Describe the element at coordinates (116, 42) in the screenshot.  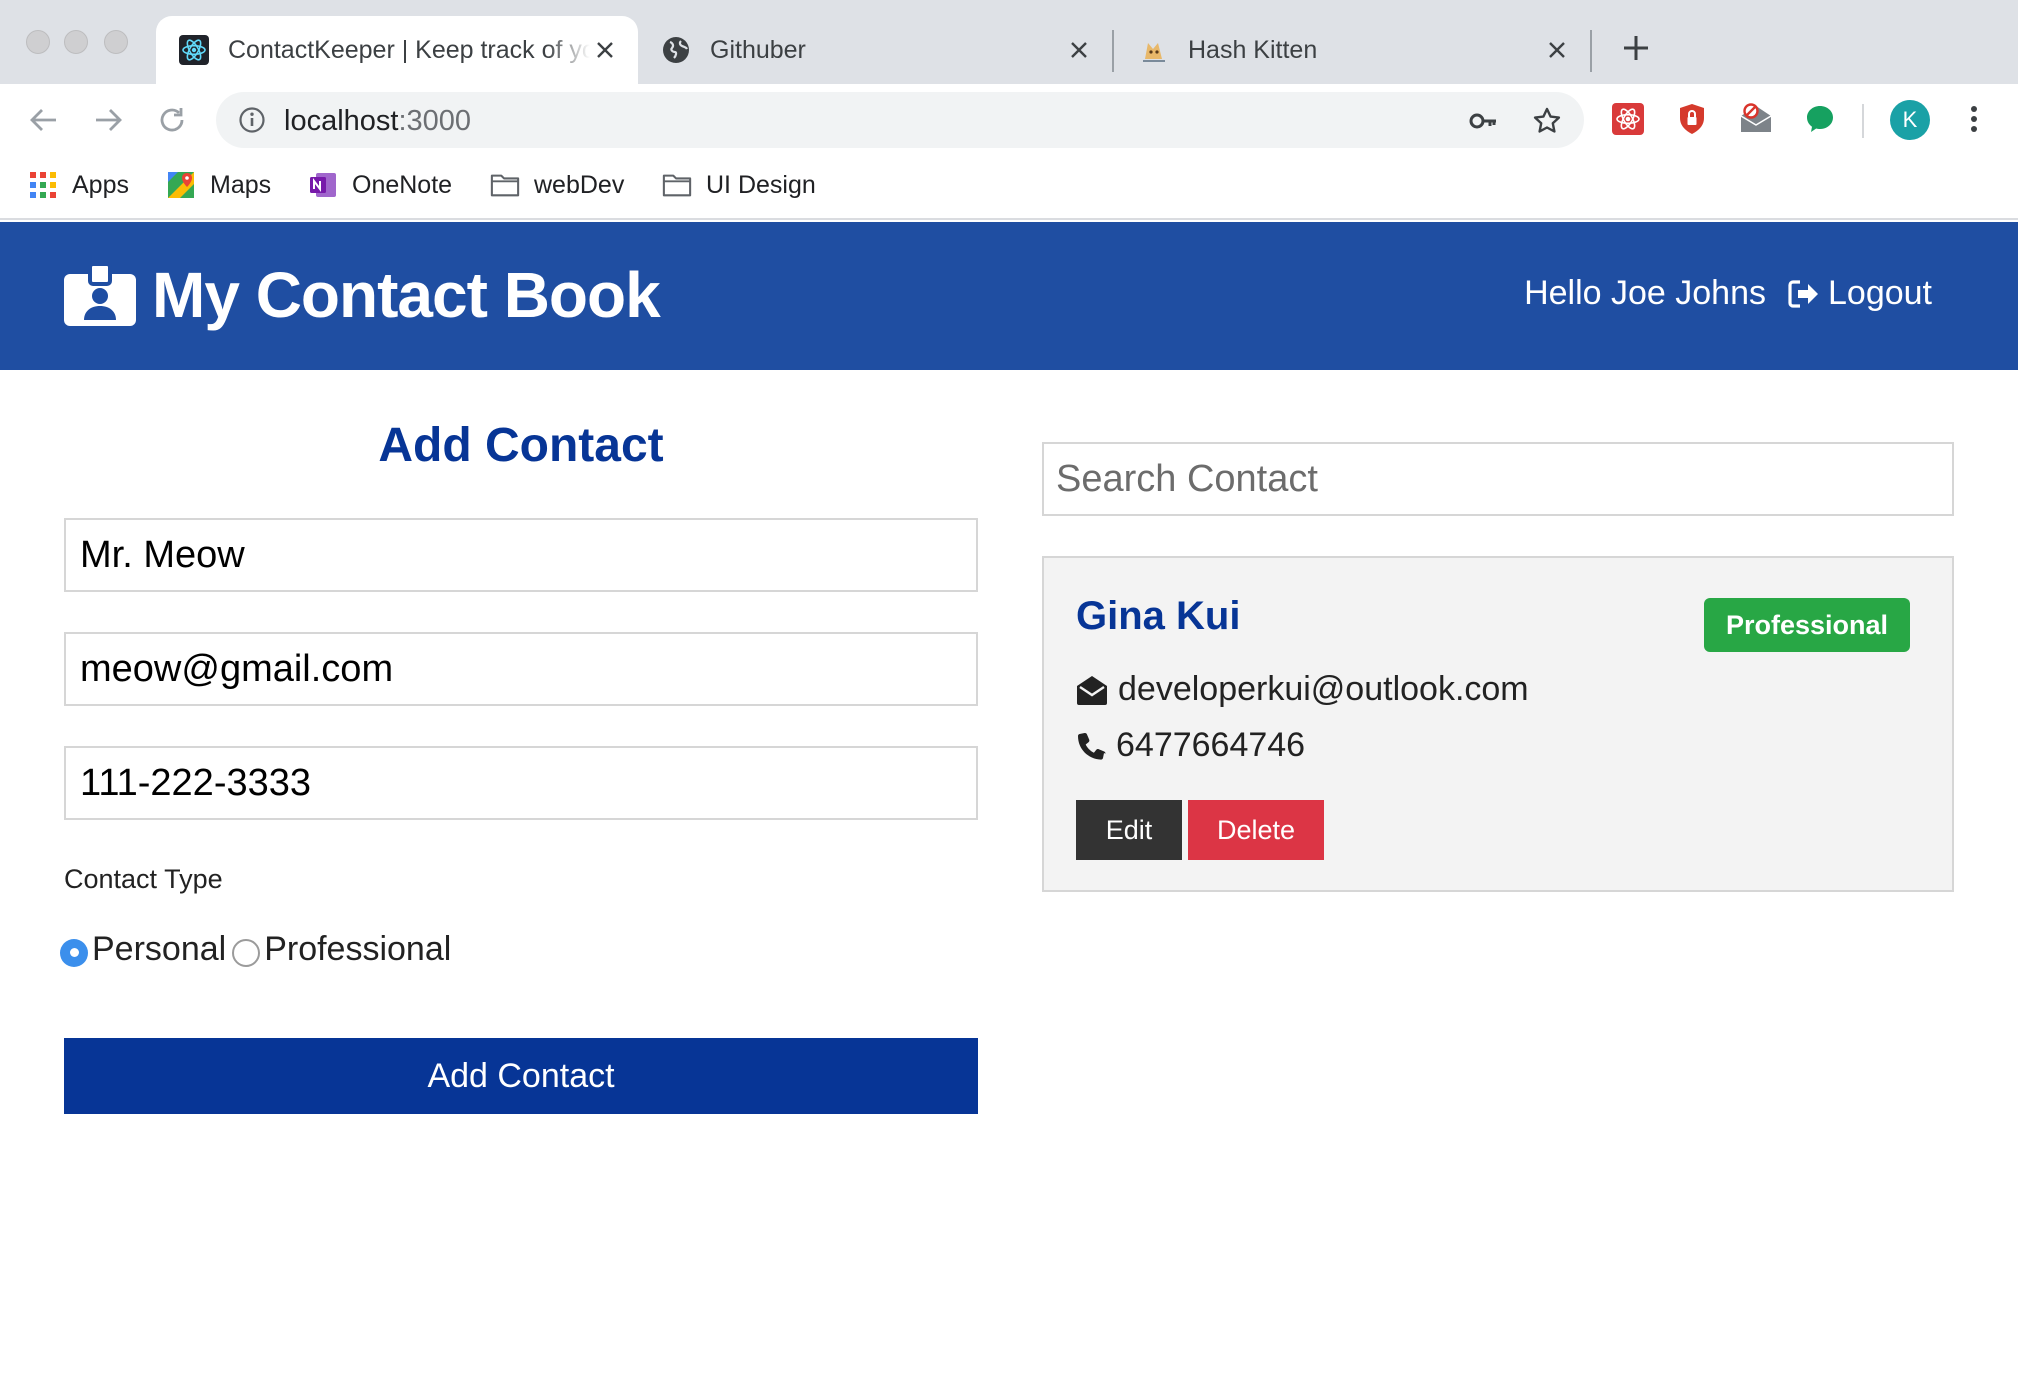
I see `window-zoom-button` at that location.